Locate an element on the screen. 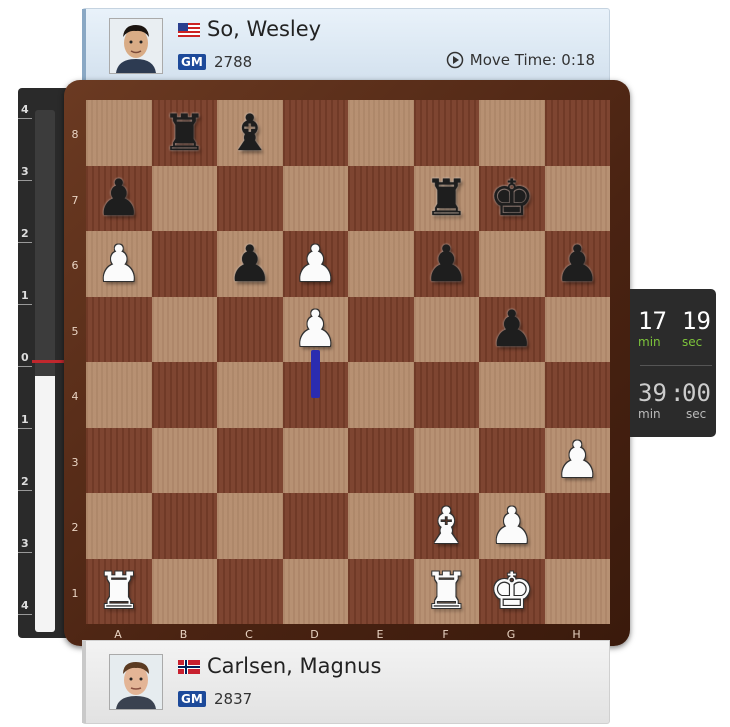 This screenshot has height=727, width=730. square-g7: ♚ is located at coordinates (512, 198).